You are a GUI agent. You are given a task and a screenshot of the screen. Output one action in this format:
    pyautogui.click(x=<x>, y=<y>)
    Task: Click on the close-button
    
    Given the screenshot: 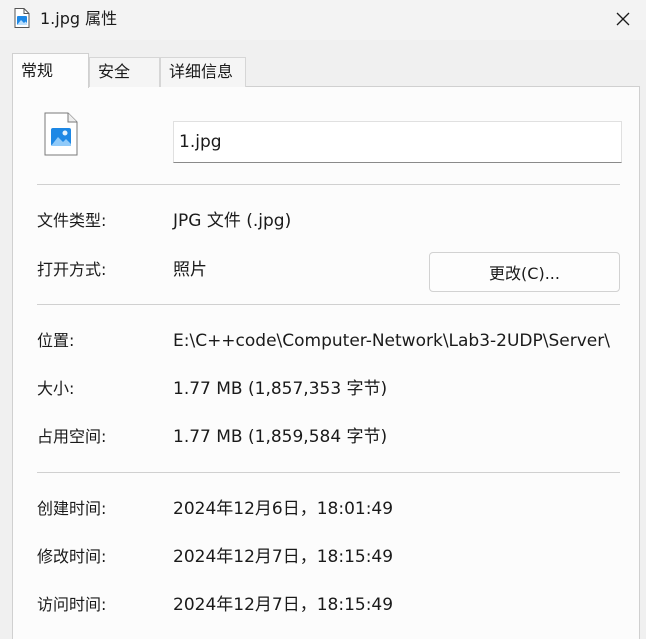 What is the action you would take?
    pyautogui.click(x=623, y=19)
    